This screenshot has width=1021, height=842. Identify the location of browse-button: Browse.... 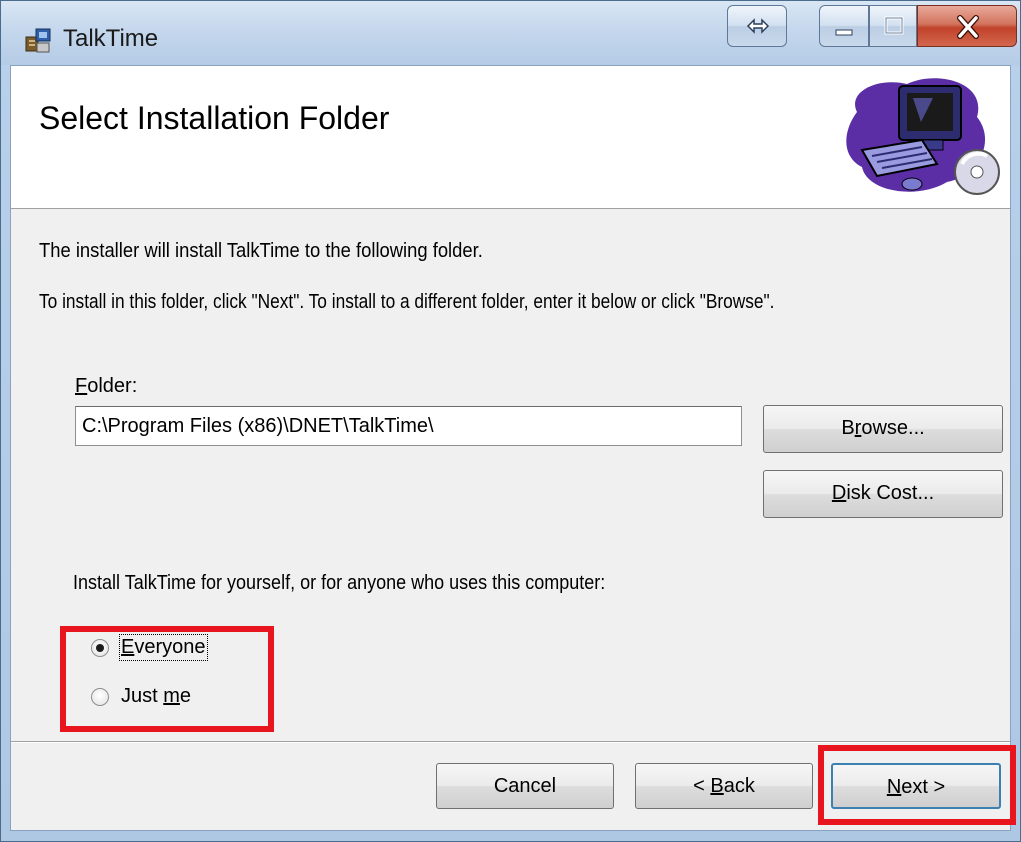
(883, 429).